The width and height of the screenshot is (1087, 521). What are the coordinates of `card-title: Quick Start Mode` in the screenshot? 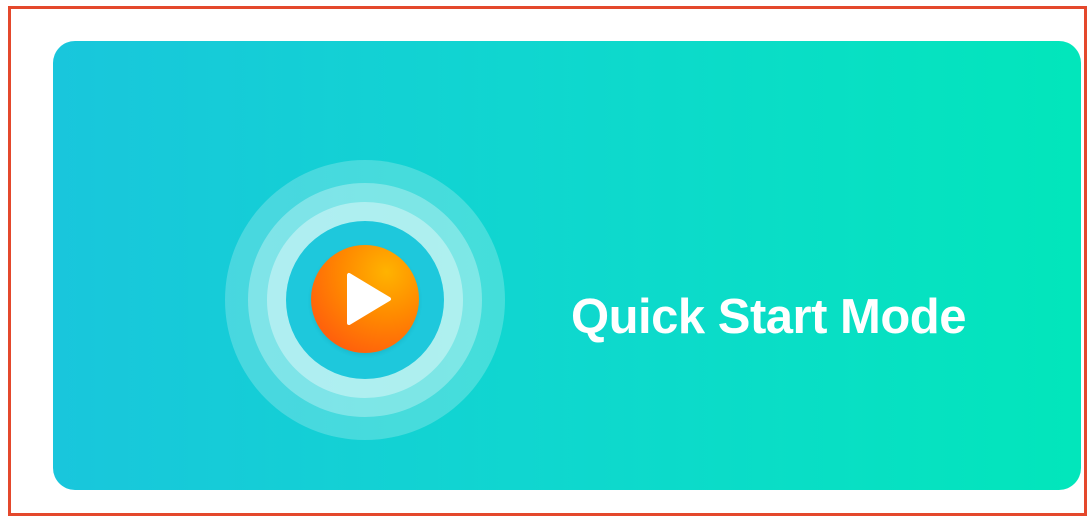 It's located at (768, 317).